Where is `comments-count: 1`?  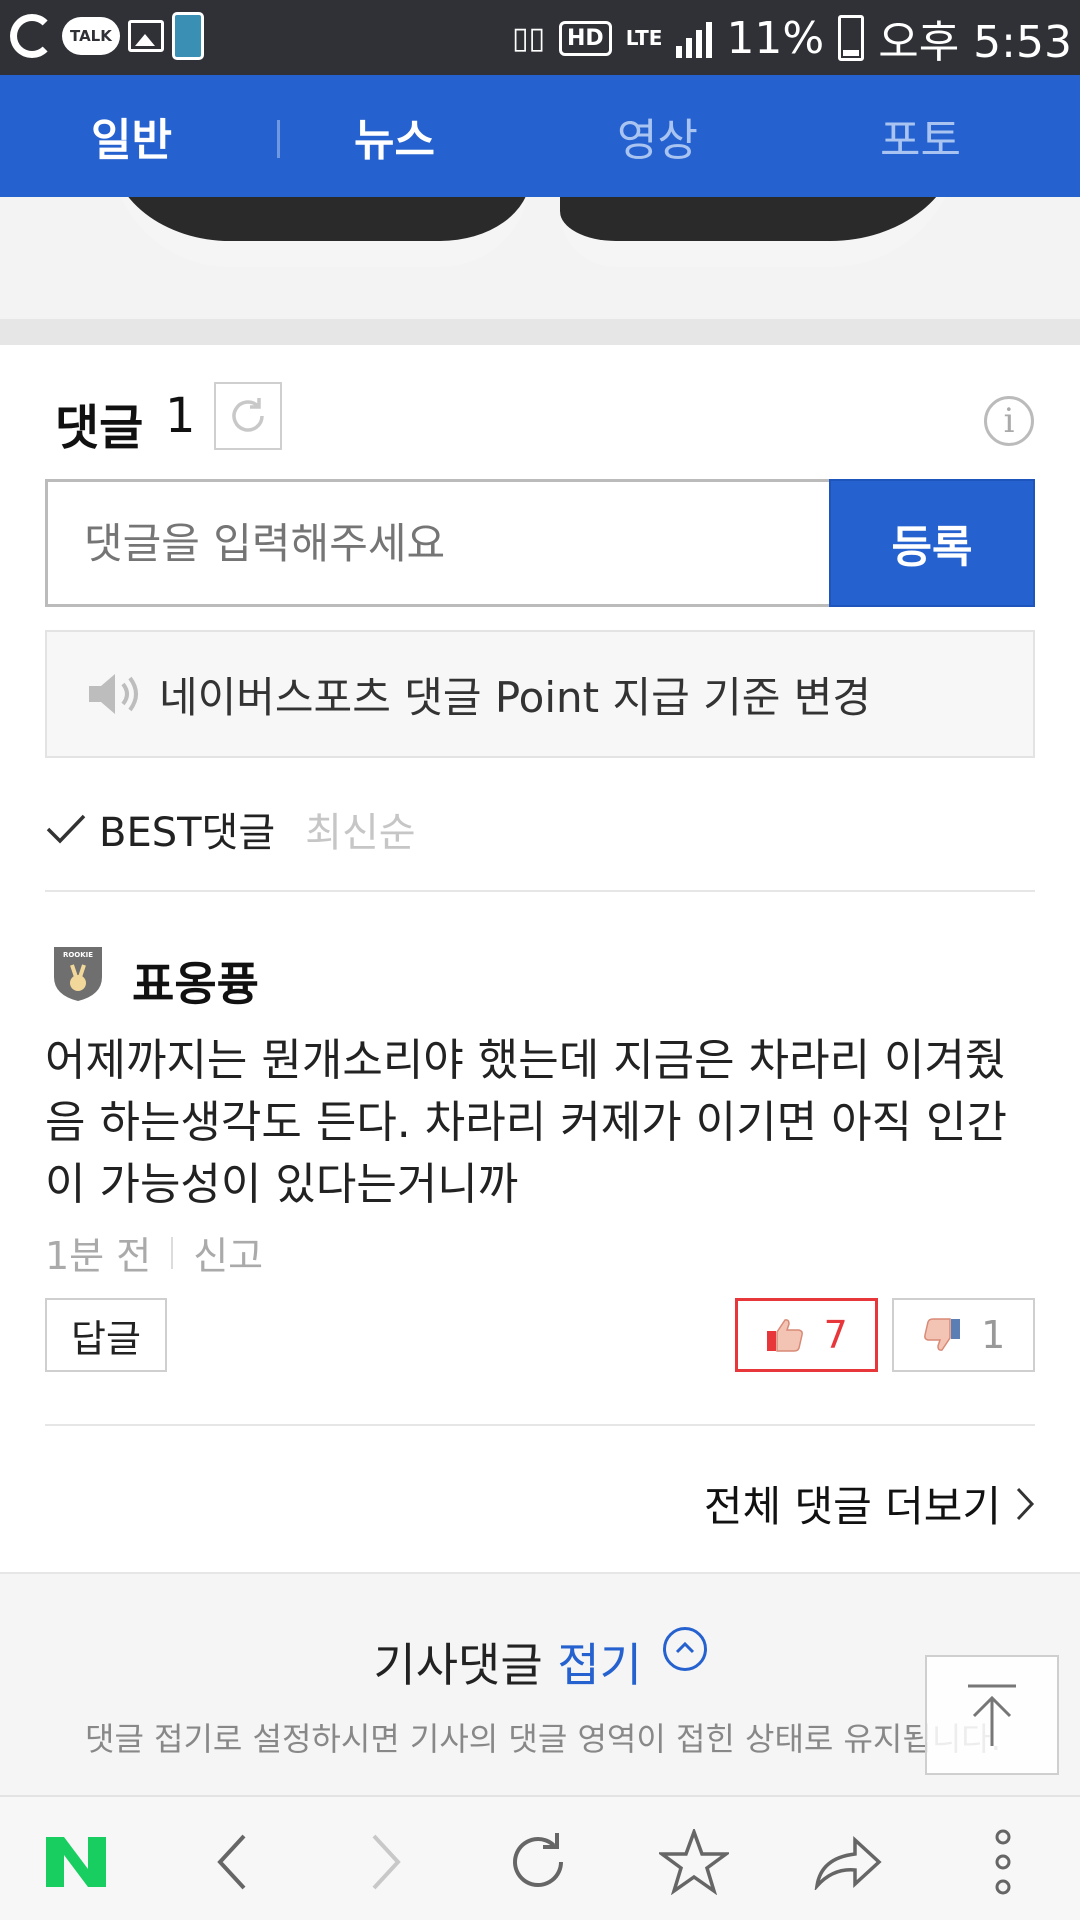 comments-count: 1 is located at coordinates (180, 416).